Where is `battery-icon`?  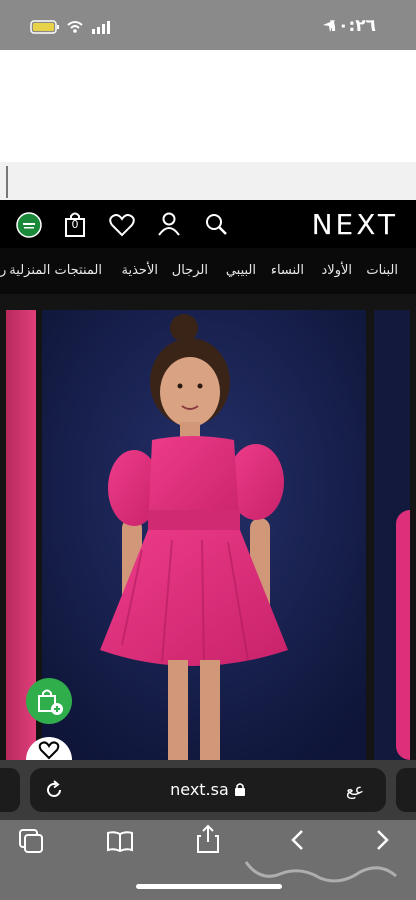 battery-icon is located at coordinates (45, 28).